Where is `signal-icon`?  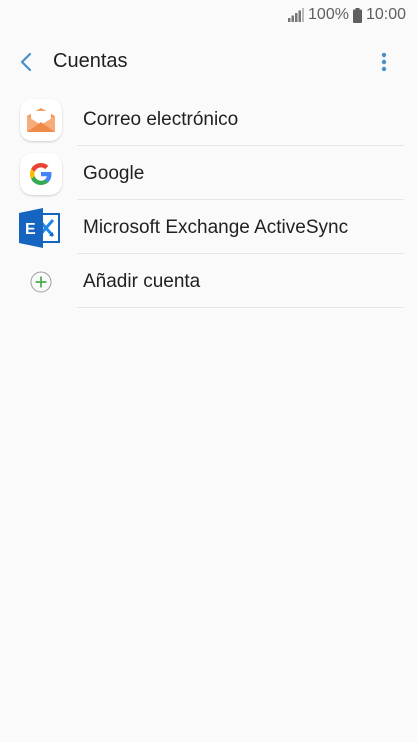 signal-icon is located at coordinates (296, 15).